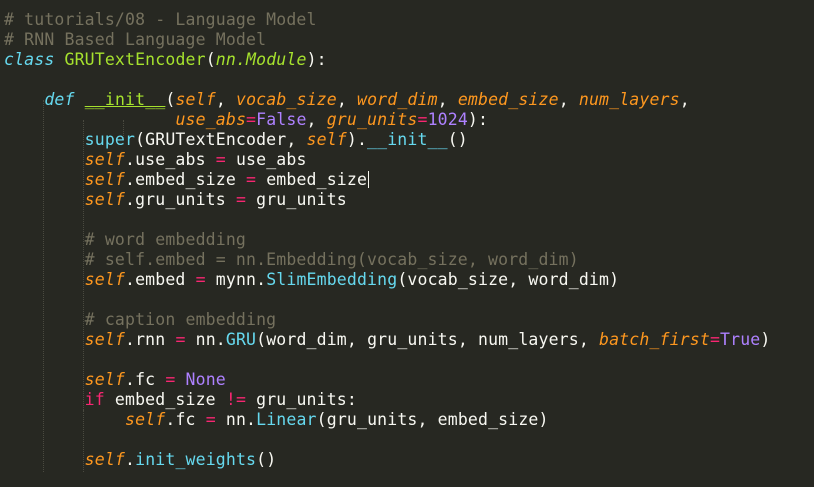 This screenshot has height=487, width=814. I want to click on code-token-plain: (vocab_size, word_dim), so click(508, 279).